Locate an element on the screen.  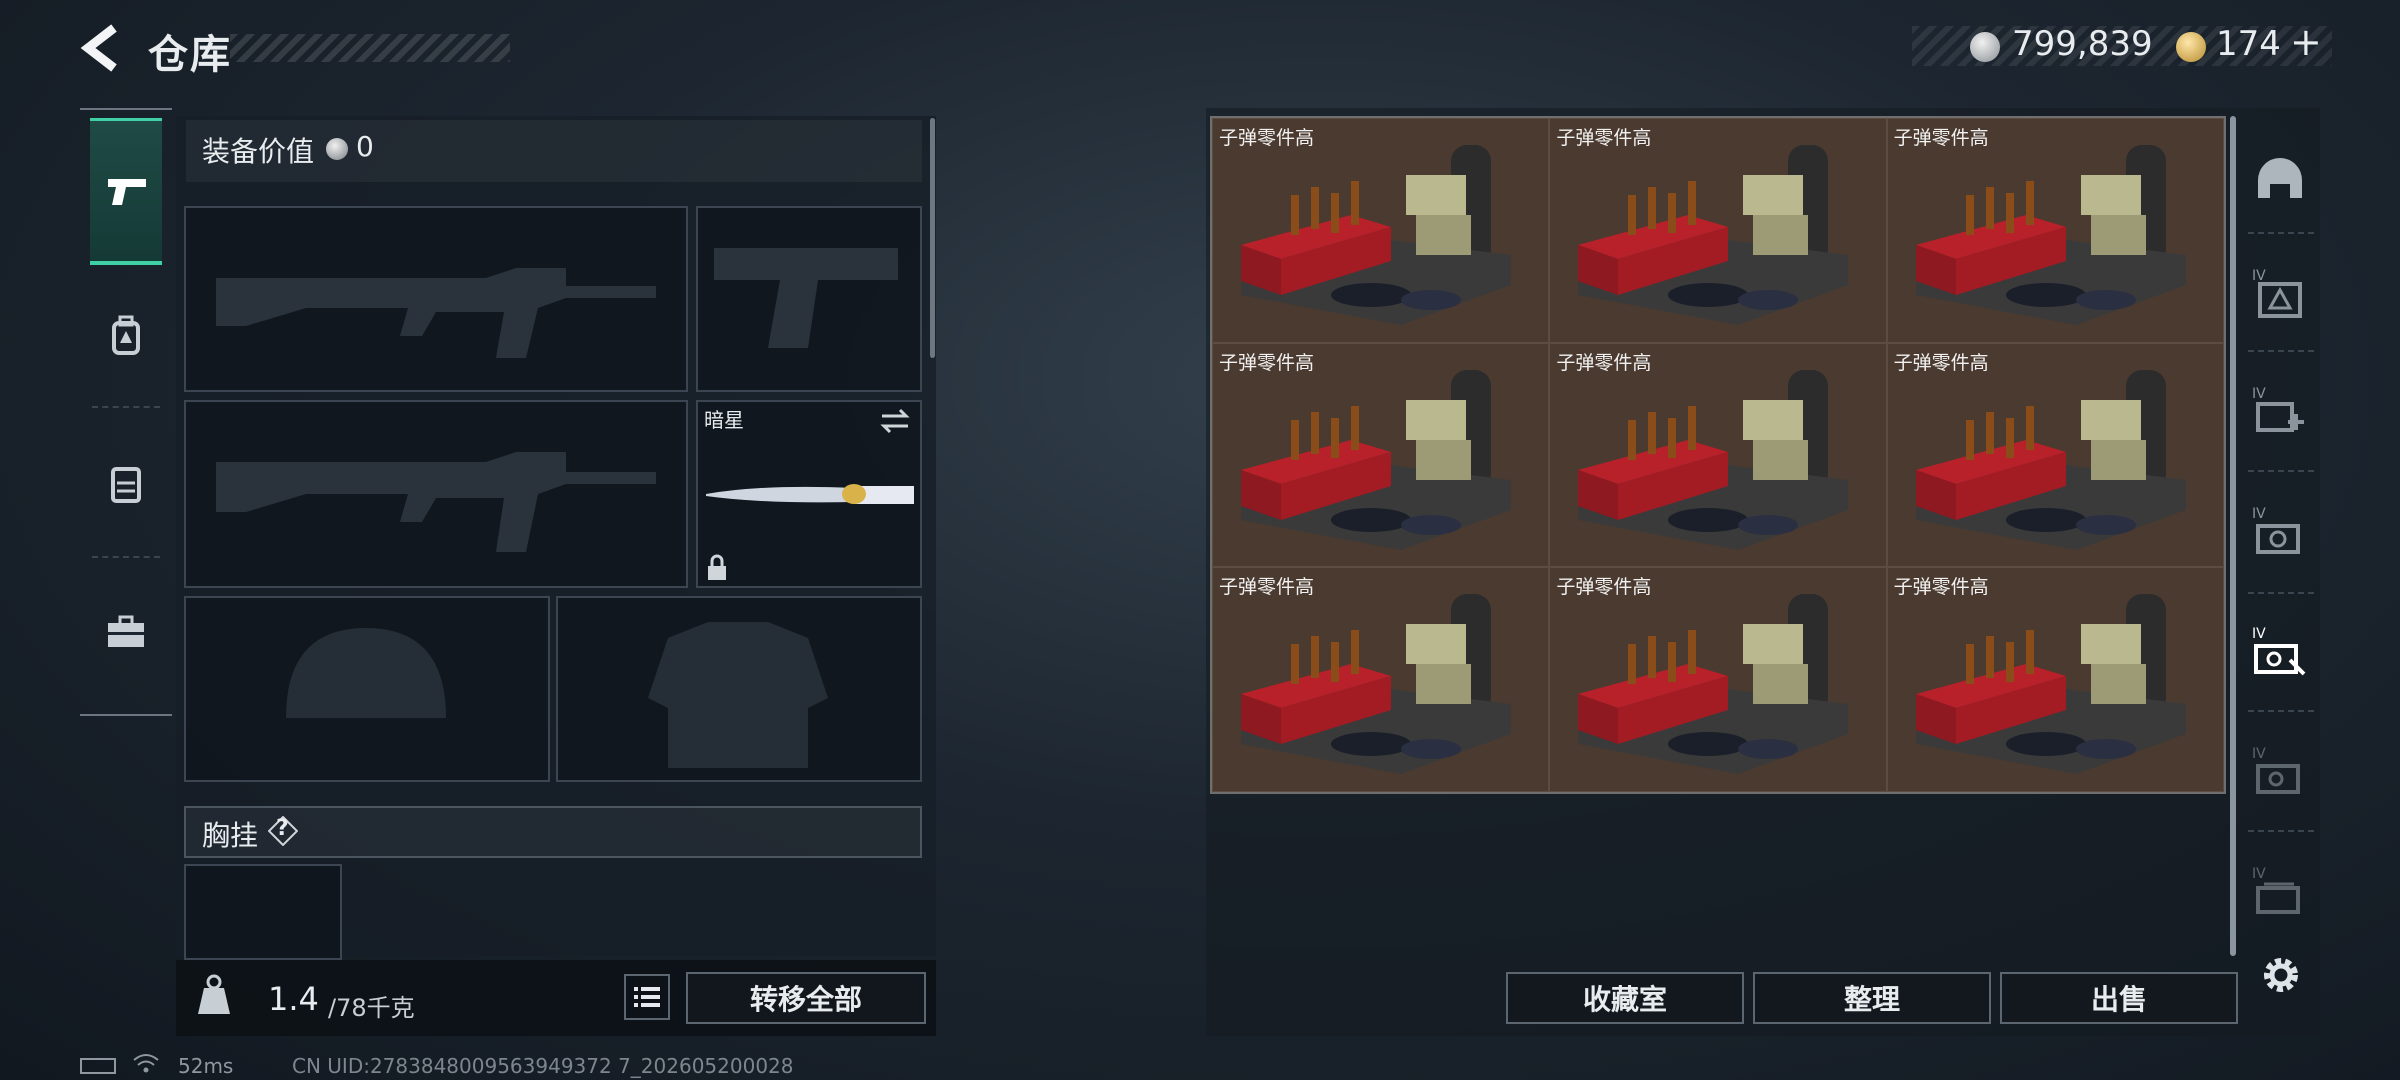
storage-scrollbar is located at coordinates (2233, 536).